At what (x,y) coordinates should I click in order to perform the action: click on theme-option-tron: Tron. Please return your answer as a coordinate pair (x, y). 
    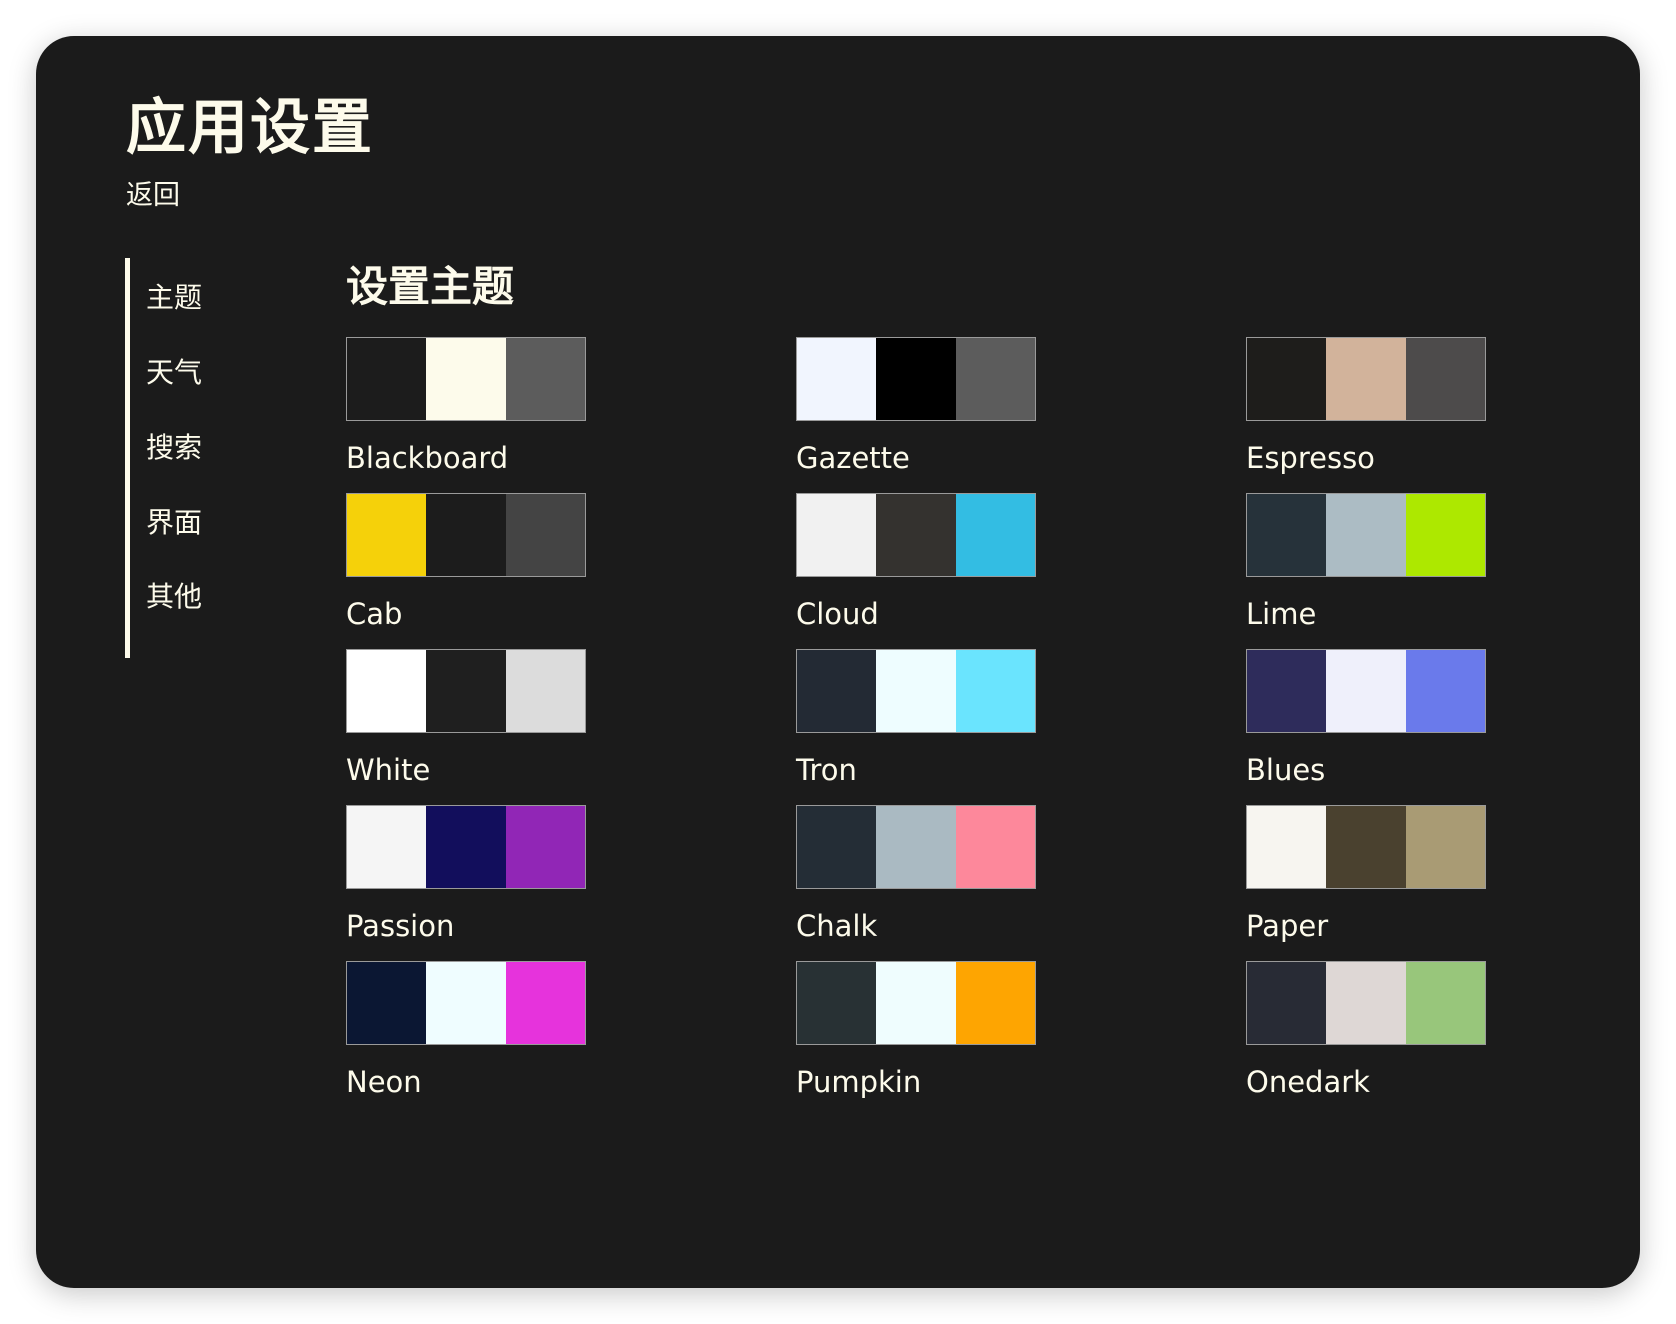
    Looking at the image, I should click on (916, 718).